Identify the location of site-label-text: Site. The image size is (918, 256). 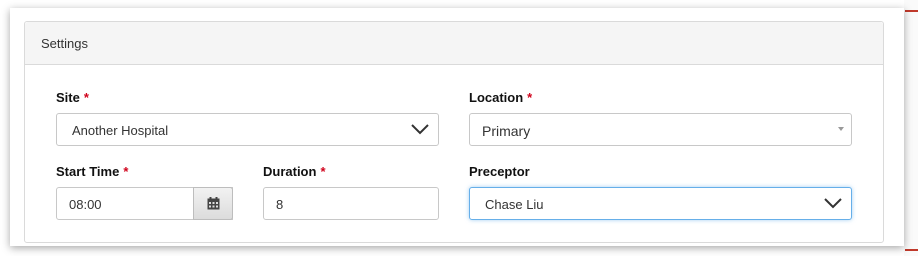
(68, 97).